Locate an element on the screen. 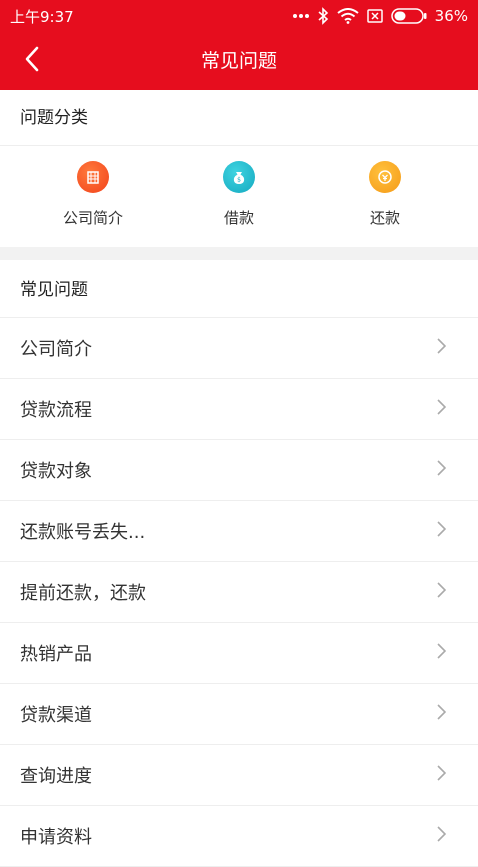 This screenshot has height=867, width=478. category-borrow: $ 借款 is located at coordinates (239, 197).